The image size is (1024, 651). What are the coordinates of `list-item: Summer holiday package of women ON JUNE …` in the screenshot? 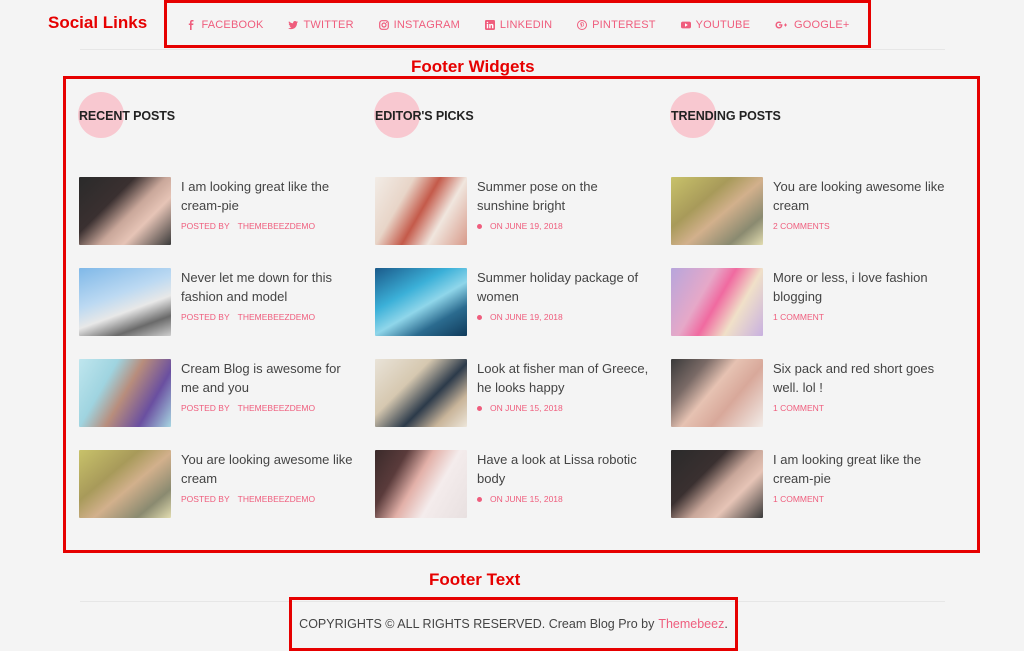 It's located at (515, 303).